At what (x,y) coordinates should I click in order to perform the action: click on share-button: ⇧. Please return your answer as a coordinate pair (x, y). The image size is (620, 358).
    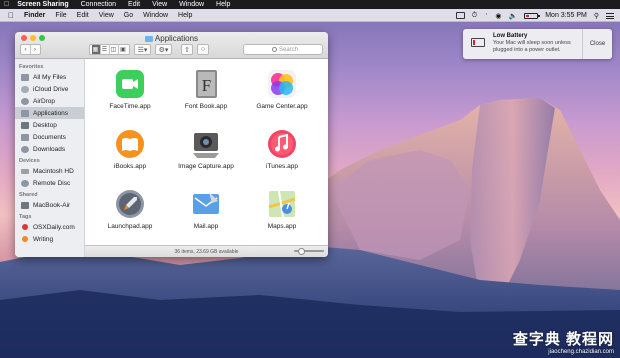
    Looking at the image, I should click on (187, 49).